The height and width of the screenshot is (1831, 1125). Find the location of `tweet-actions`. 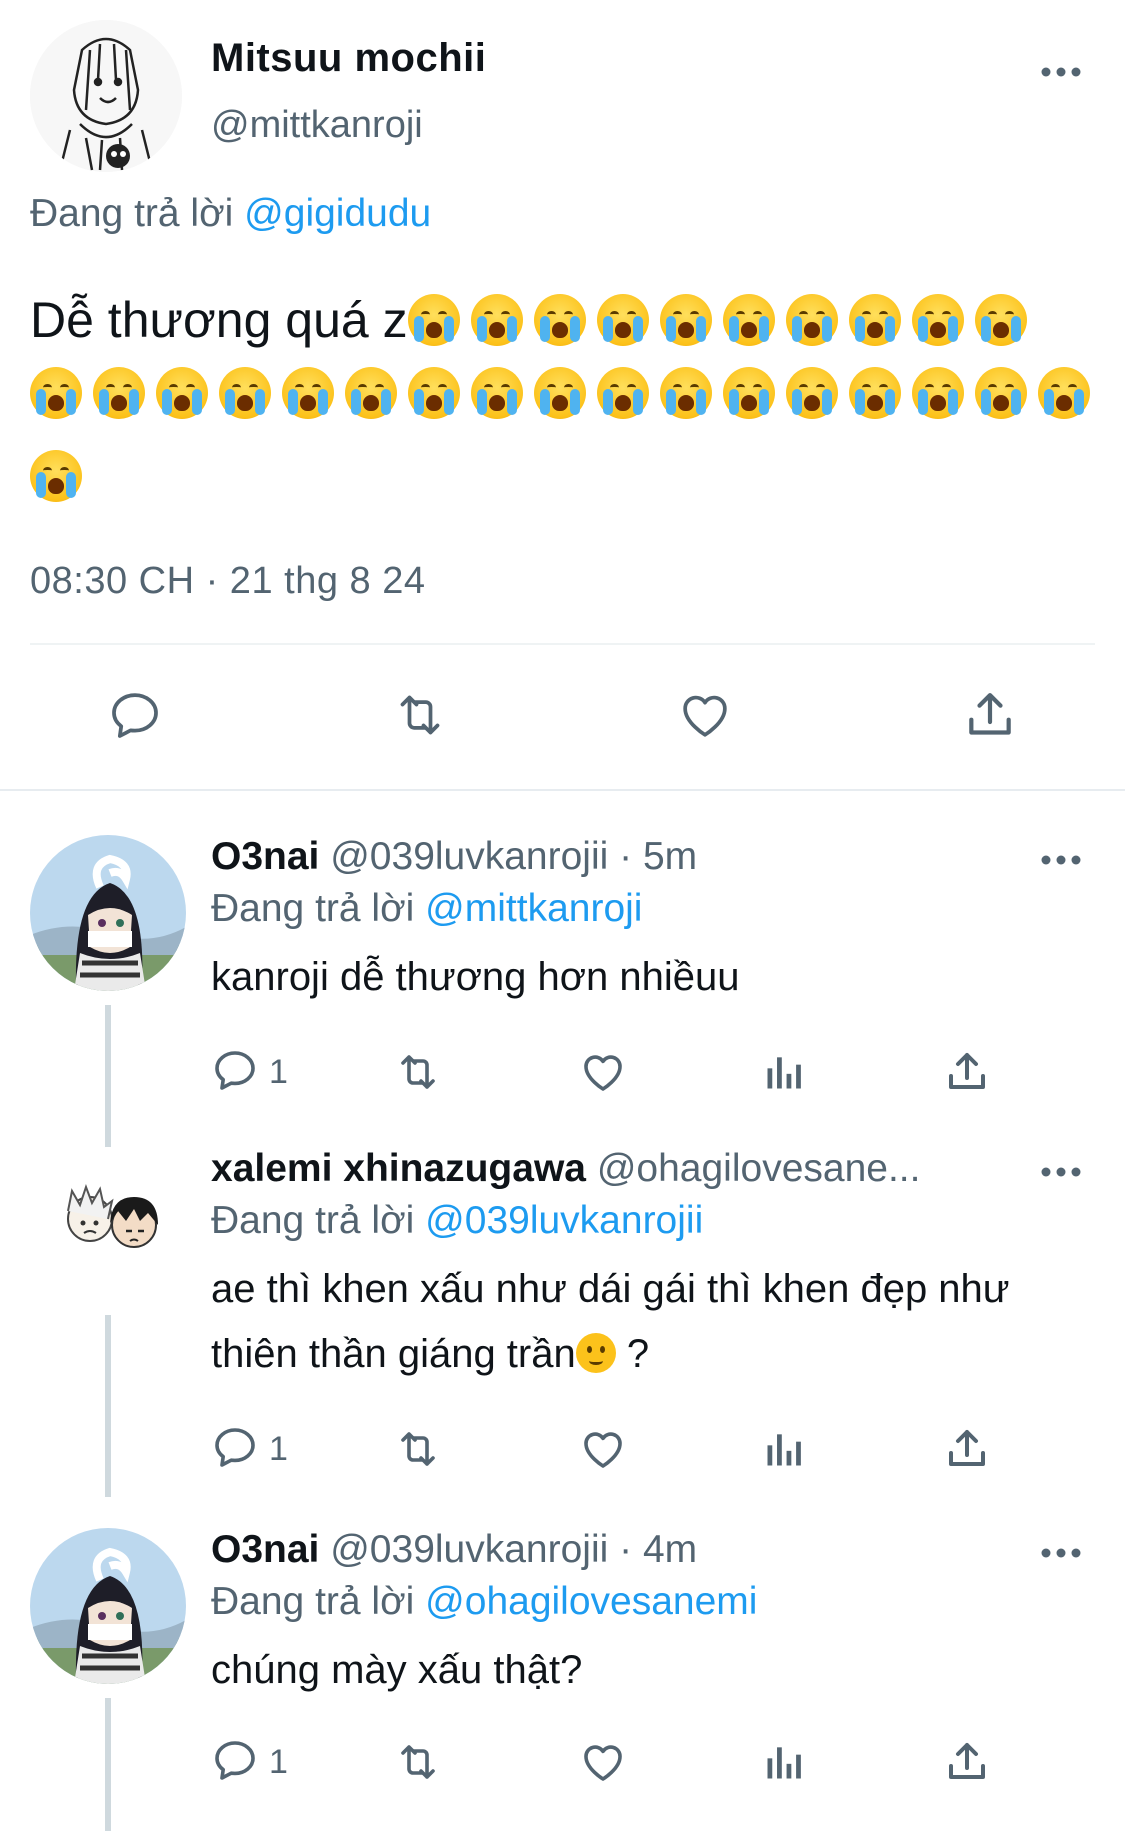

tweet-actions is located at coordinates (562, 715).